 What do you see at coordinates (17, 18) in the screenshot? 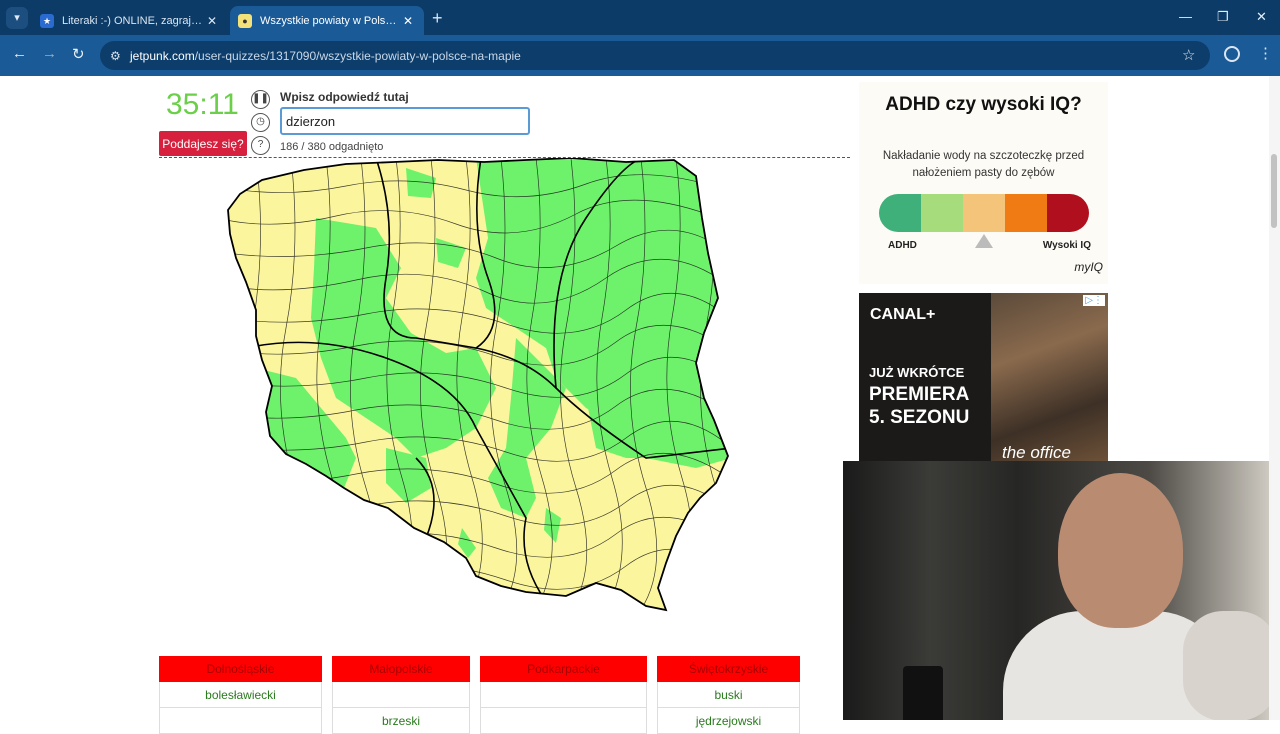
I see `tab-search-button: ▾` at bounding box center [17, 18].